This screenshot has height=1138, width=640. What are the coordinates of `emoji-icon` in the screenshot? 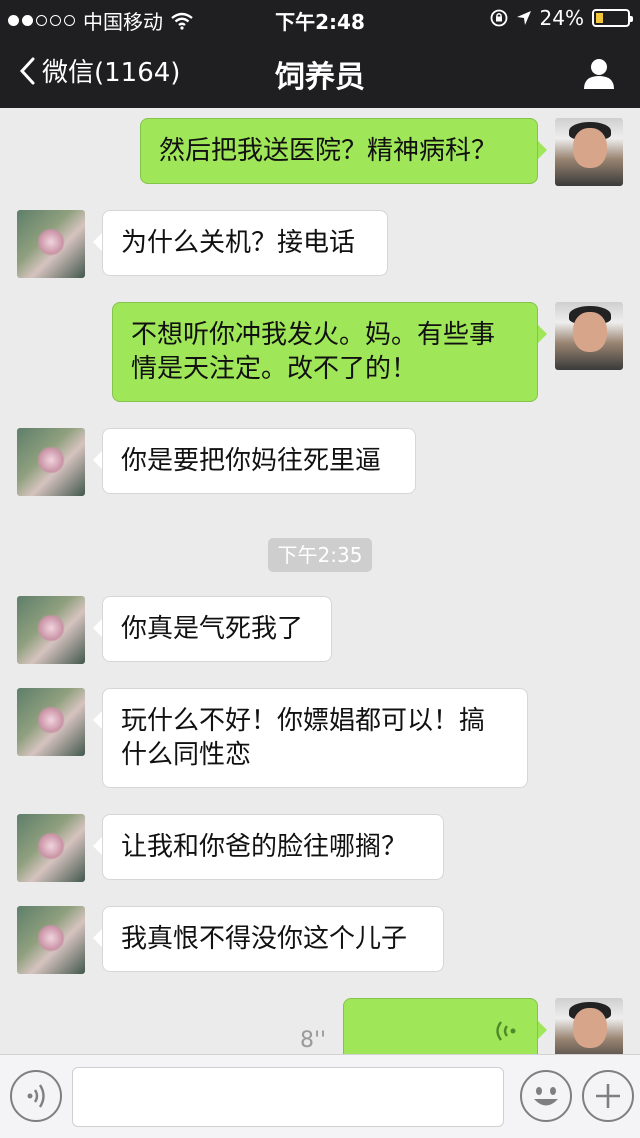 It's located at (546, 1096).